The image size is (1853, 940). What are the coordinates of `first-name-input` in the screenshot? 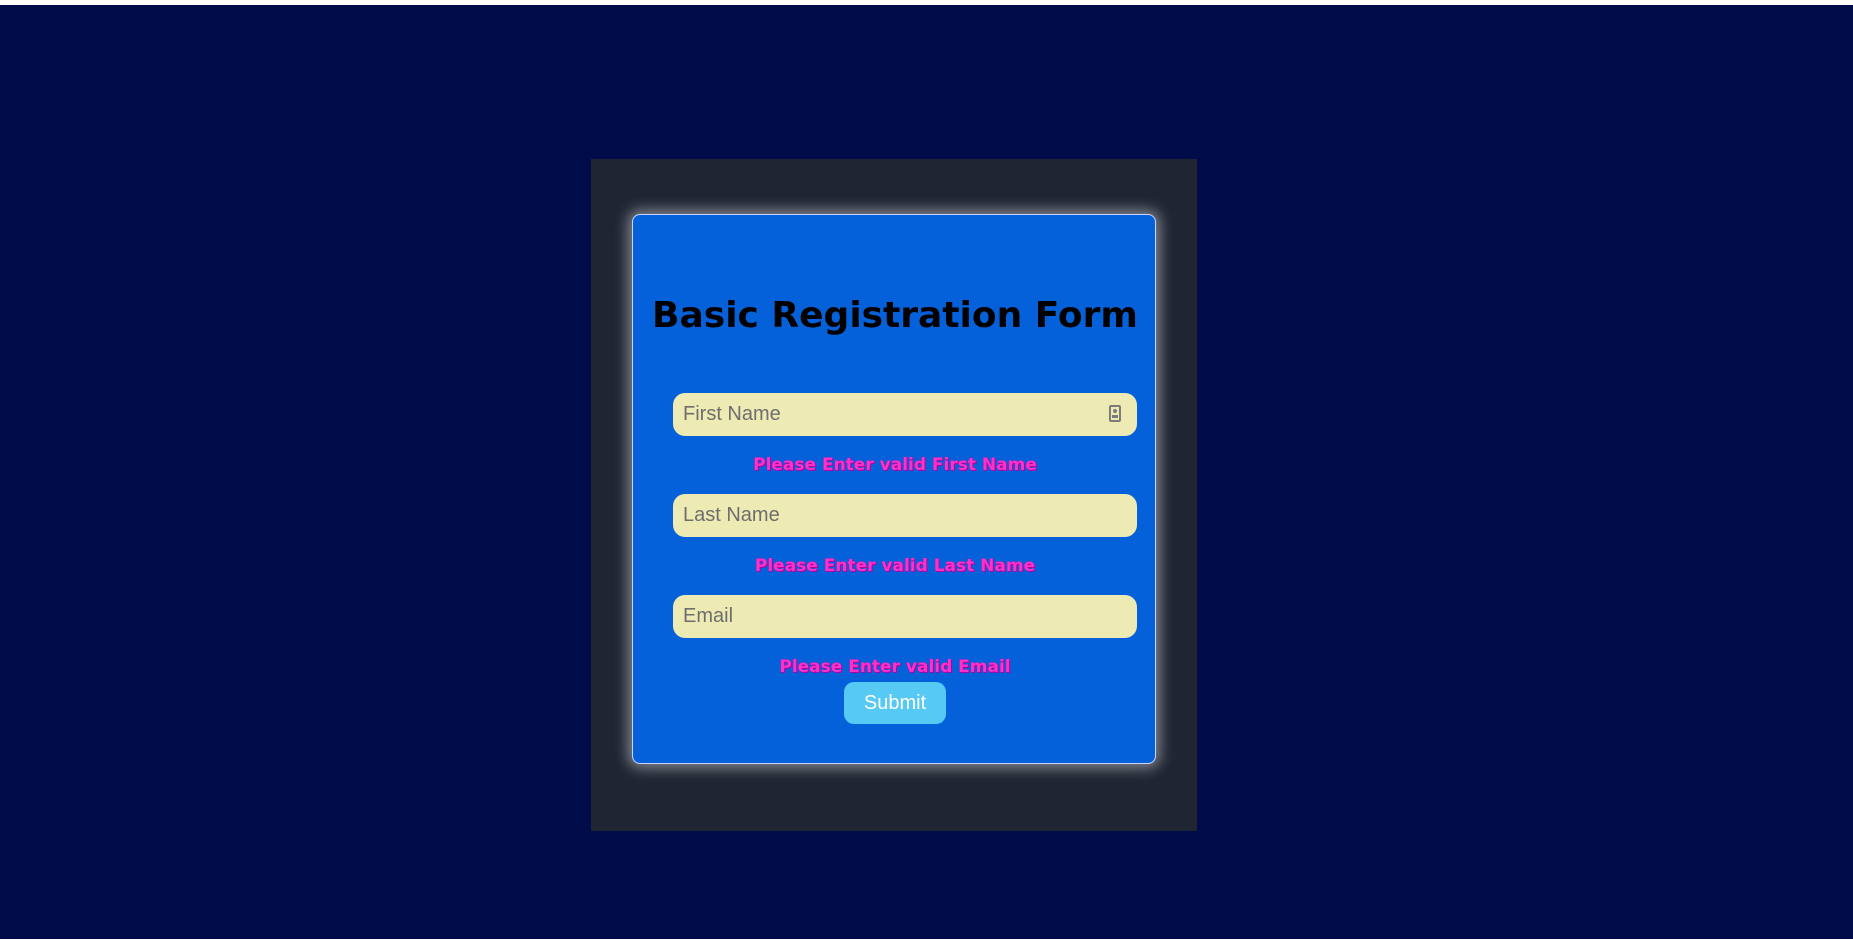 It's located at (905, 414).